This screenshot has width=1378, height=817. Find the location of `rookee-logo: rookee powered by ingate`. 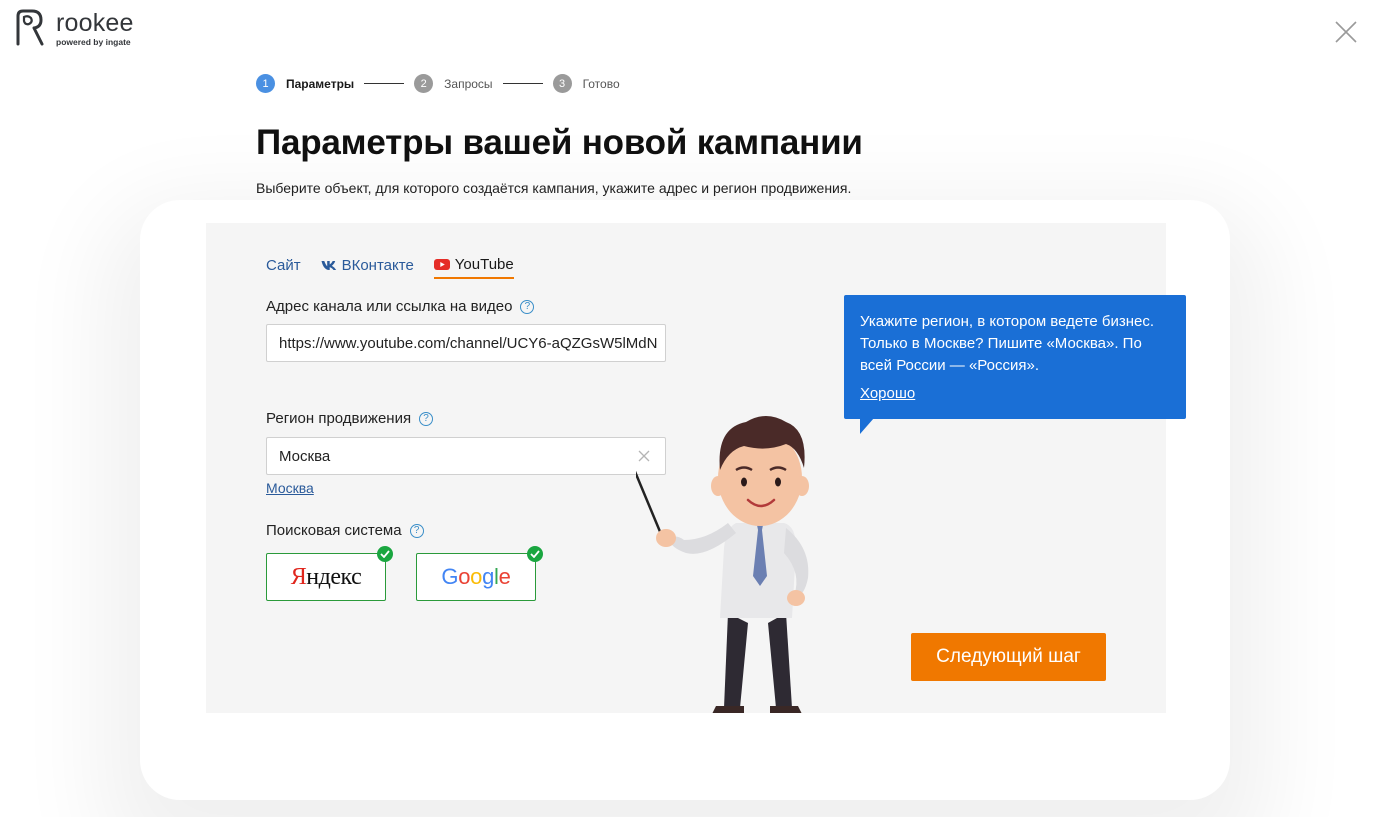

rookee-logo: rookee powered by ingate is located at coordinates (74, 28).